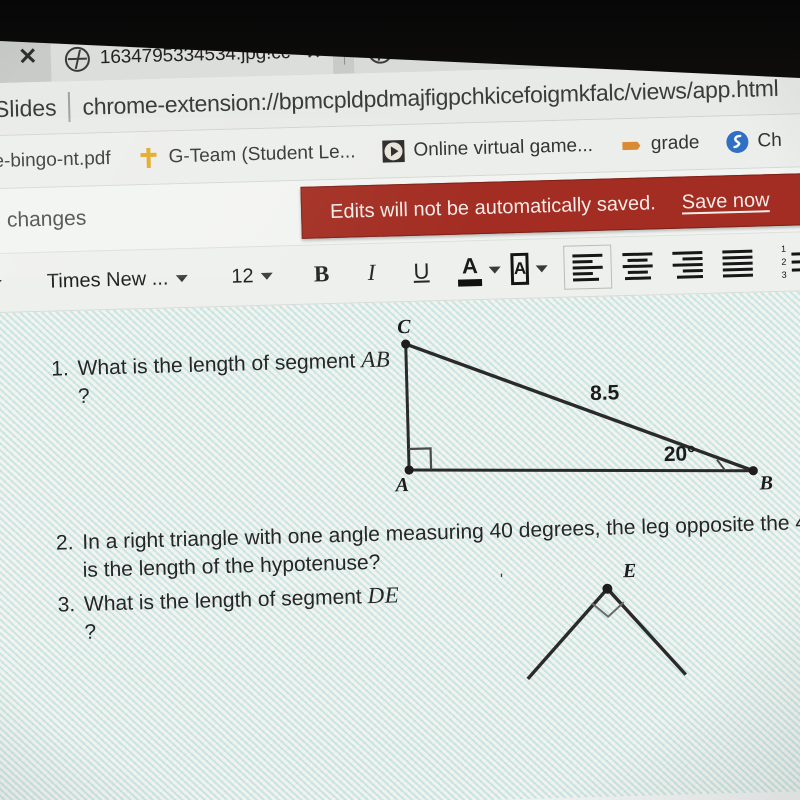 The image size is (800, 800). Describe the element at coordinates (28, 107) in the screenshot. I see `address-bar-prefix-text: & Slides` at that location.